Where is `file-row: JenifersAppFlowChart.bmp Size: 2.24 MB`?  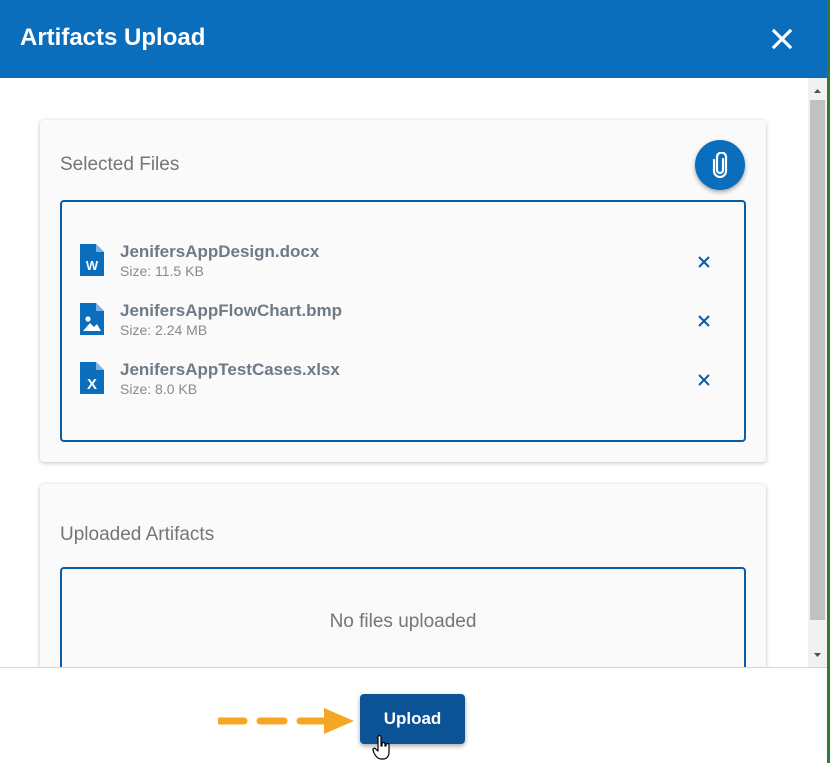
file-row: JenifersAppFlowChart.bmp Size: 2.24 MB is located at coordinates (405, 321).